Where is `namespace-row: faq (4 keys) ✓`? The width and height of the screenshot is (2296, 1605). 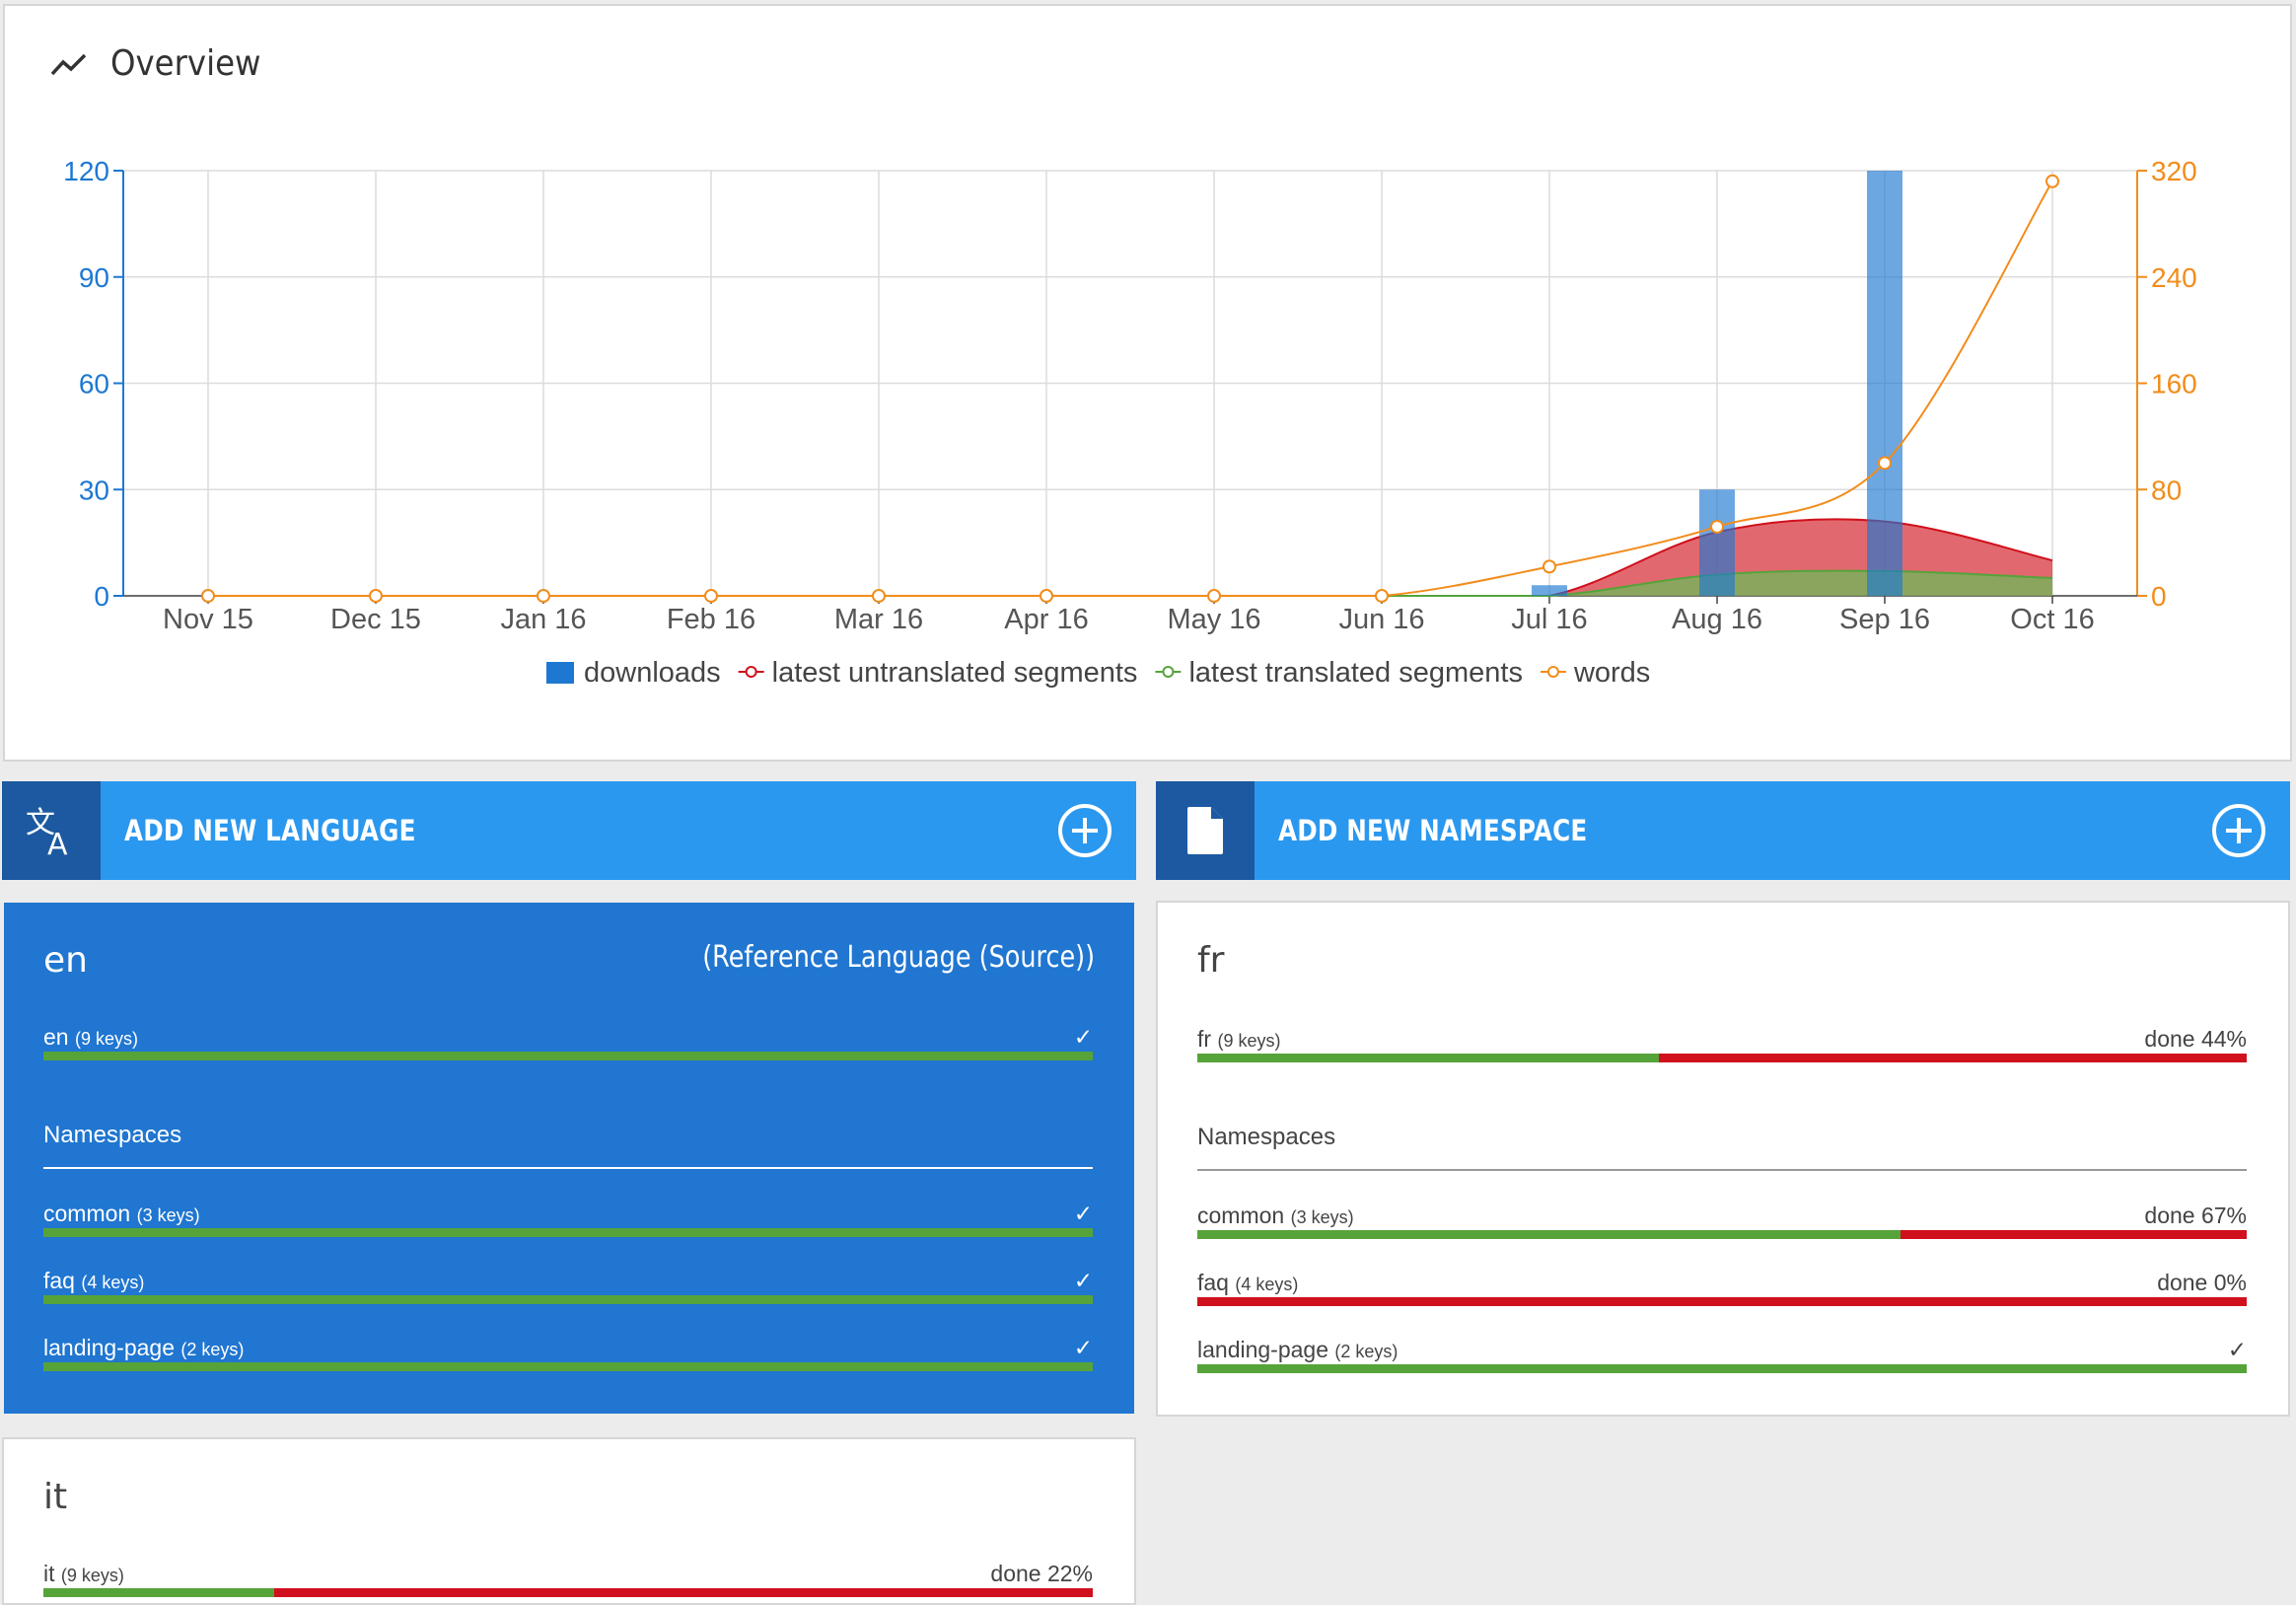
namespace-row: faq (4 keys) ✓ is located at coordinates (568, 1287).